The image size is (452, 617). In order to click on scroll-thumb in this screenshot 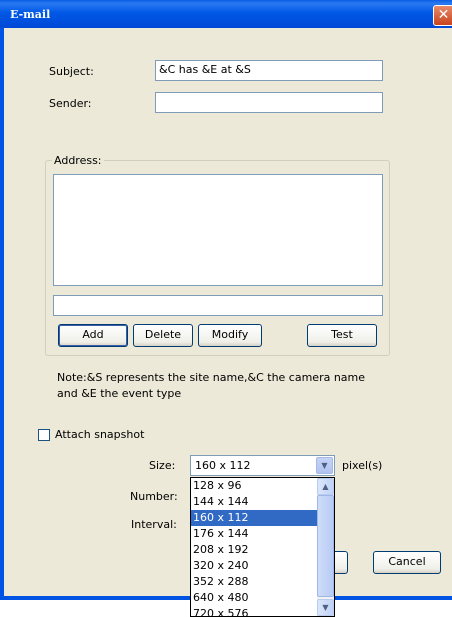, I will do `click(325, 546)`.